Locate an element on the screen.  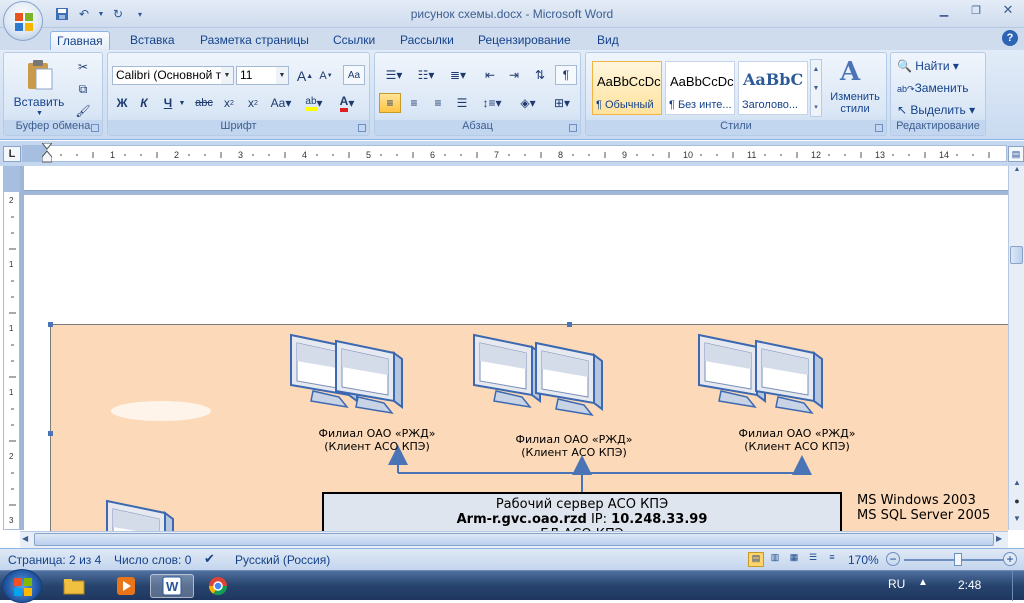
styles-scroll: ▲ ▼ ▾ is located at coordinates (816, 88).